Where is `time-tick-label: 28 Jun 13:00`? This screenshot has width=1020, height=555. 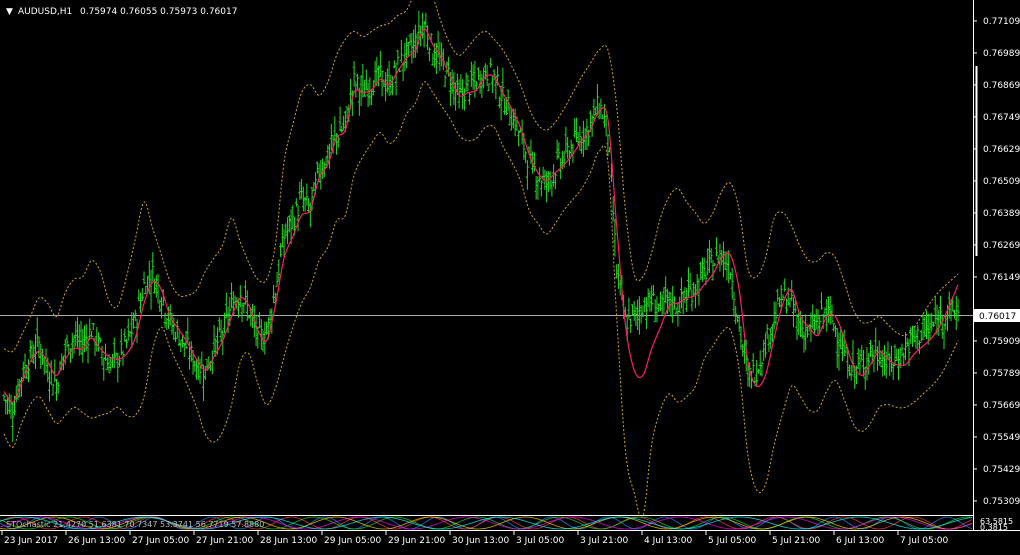
time-tick-label: 28 Jun 13:00 is located at coordinates (288, 541).